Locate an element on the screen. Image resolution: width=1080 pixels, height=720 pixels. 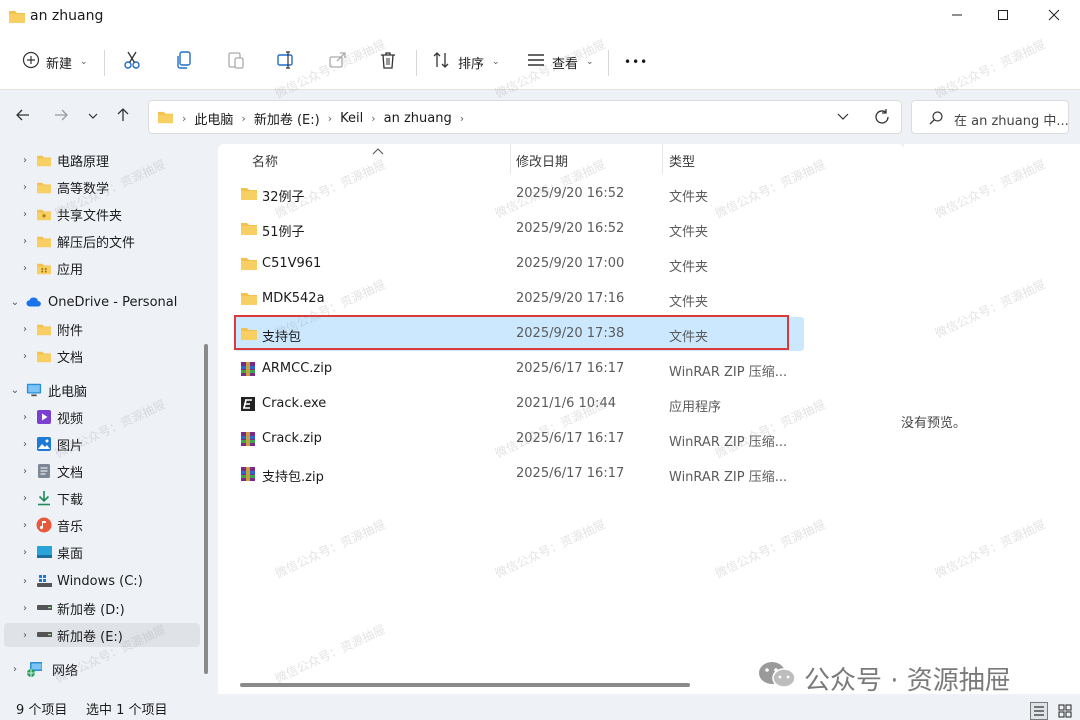
breadcrumb-item: Keil is located at coordinates (351, 118).